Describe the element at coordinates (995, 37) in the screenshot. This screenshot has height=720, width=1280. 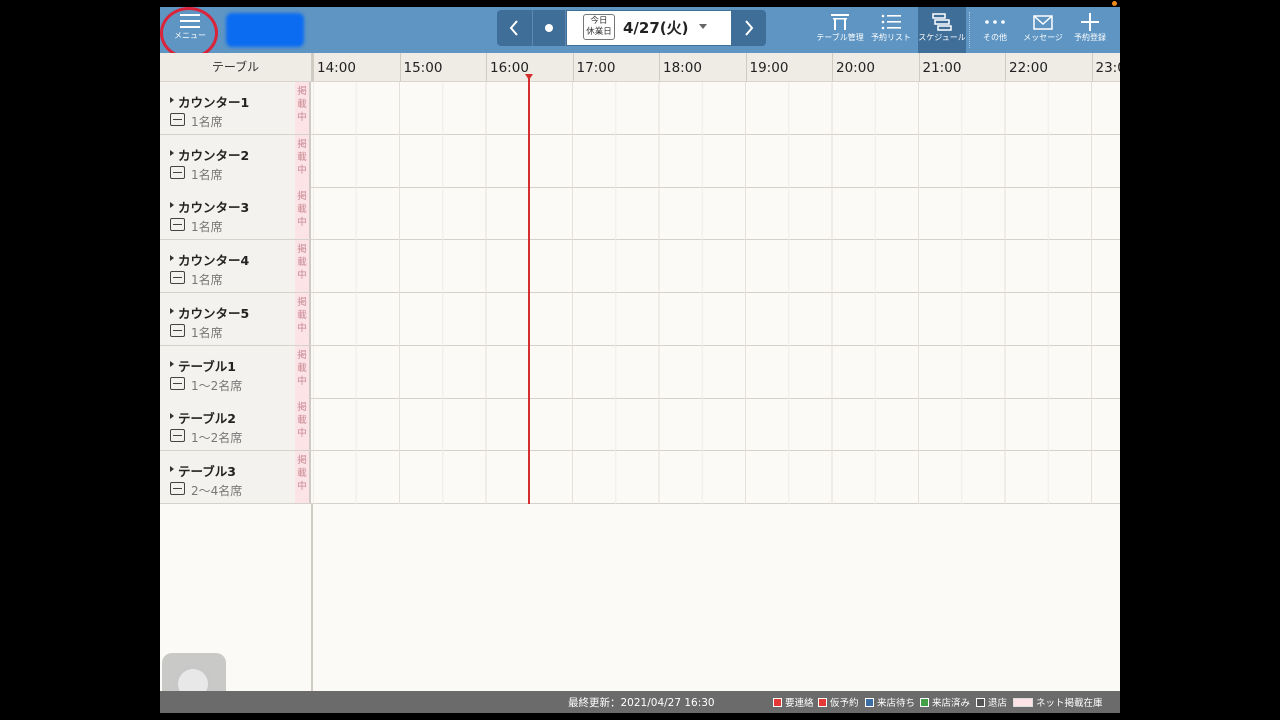
I see `more-label: その他` at that location.